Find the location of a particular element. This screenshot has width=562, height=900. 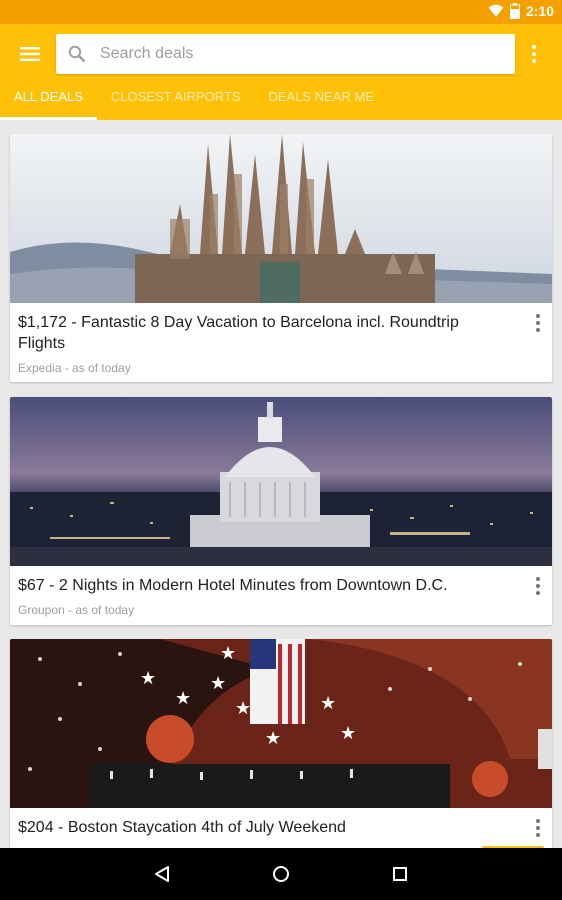

status-icons: 2:10 is located at coordinates (521, 11).